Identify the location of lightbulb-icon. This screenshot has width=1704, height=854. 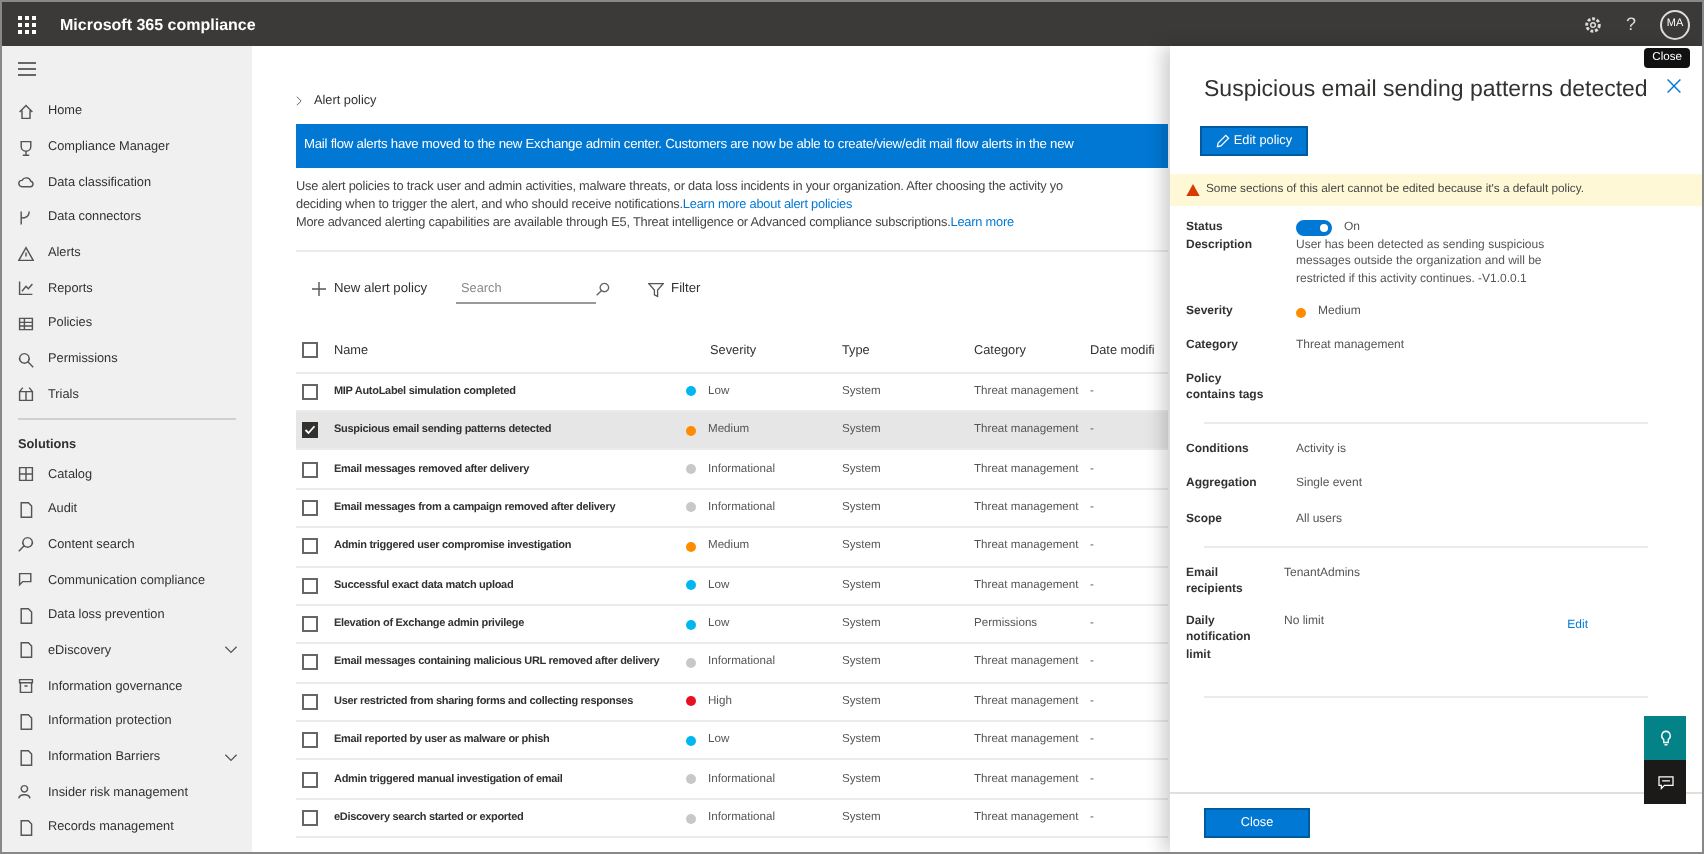
(1665, 738).